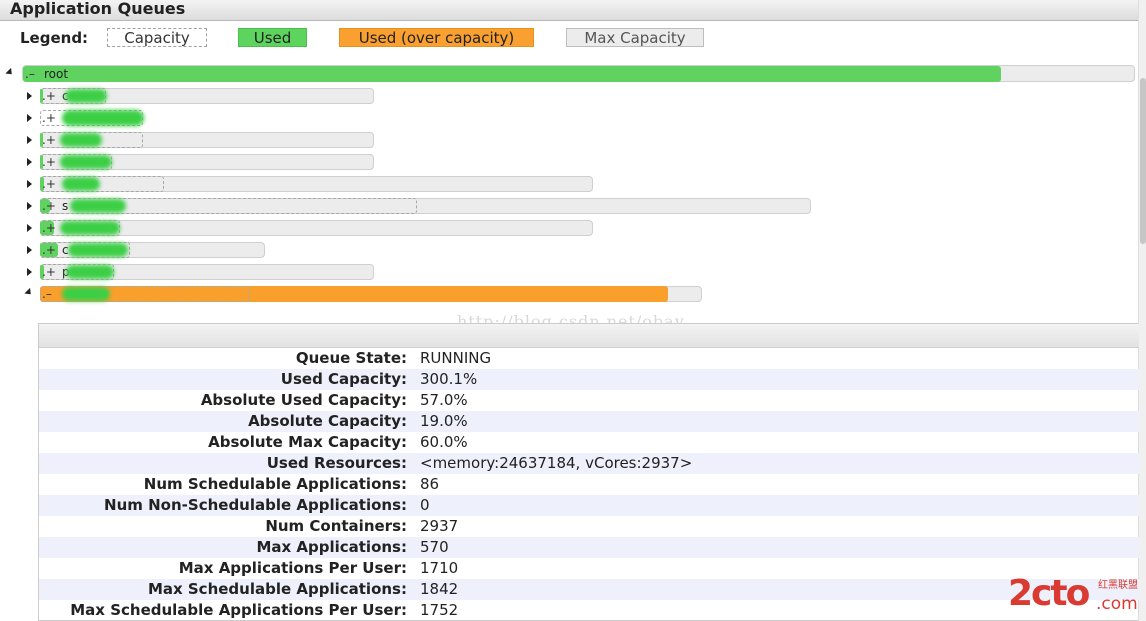 The width and height of the screenshot is (1146, 621). I want to click on queue-info-value: <memory:24637184, vCores:2937>, so click(556, 463).